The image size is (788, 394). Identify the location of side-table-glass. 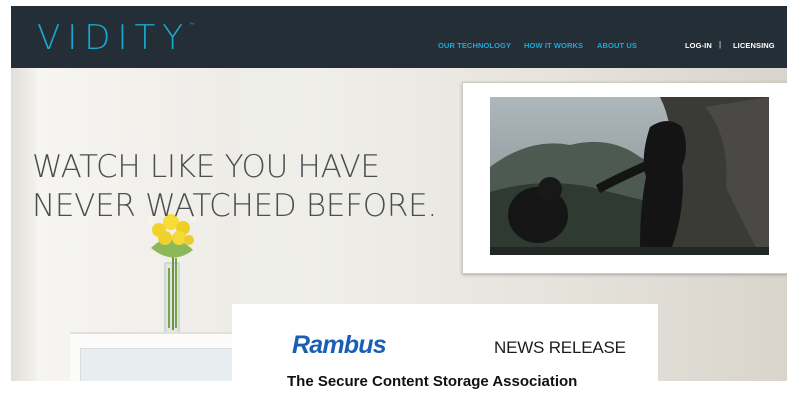
(161, 364).